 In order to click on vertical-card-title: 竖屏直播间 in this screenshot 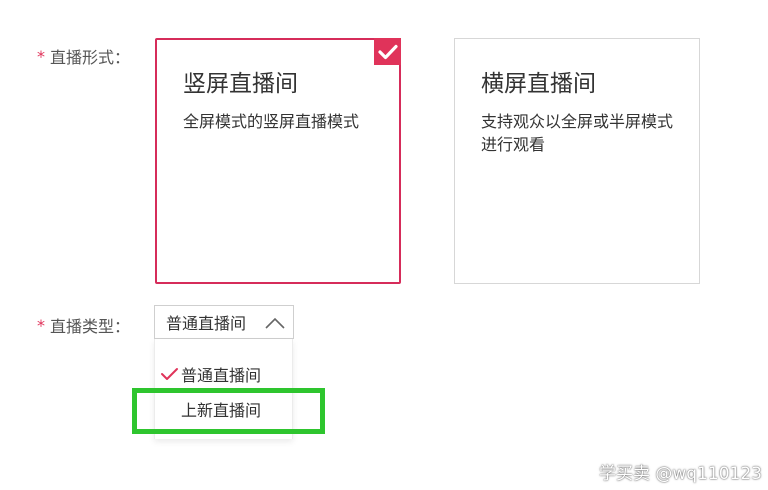, I will do `click(240, 84)`.